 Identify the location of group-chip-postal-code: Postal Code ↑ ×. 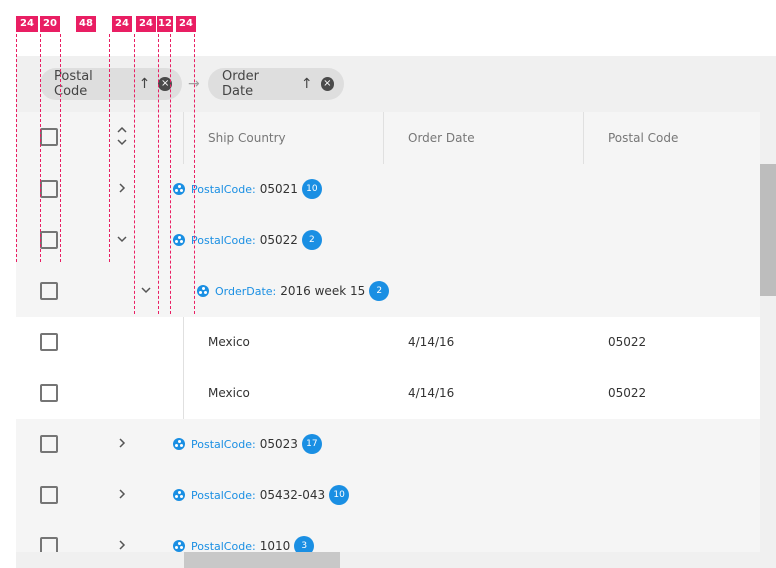
(111, 84).